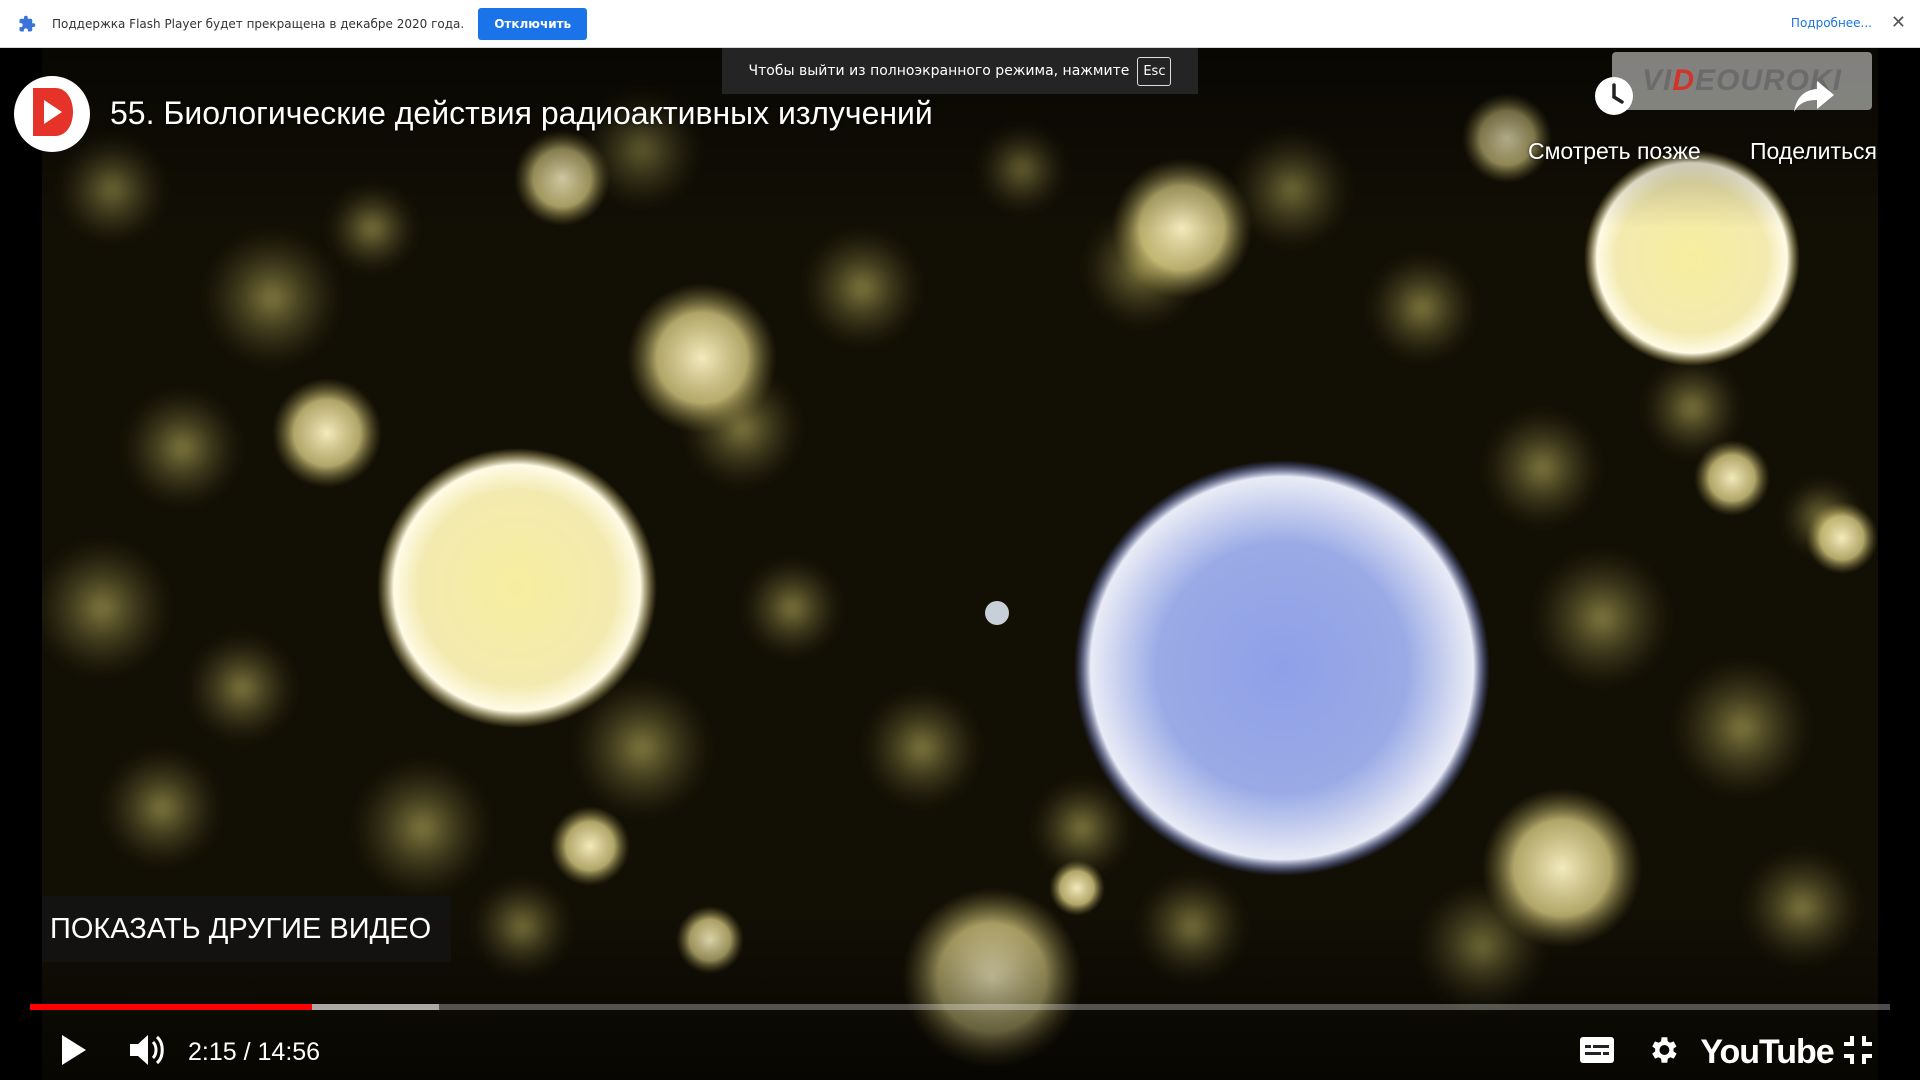 This screenshot has width=1920, height=1080. I want to click on show-more-videos-button: ПОКАЗАТЬ ДРУГИЕ ВИДЕО, so click(247, 929).